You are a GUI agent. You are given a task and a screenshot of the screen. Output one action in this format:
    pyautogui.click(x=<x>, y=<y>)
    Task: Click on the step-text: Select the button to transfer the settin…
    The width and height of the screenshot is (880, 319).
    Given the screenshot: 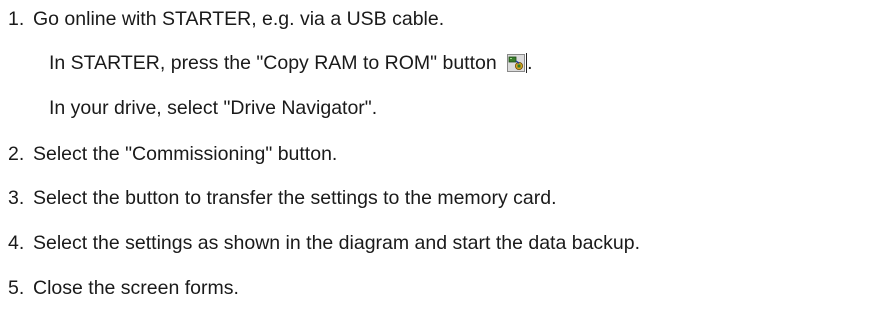 What is the action you would take?
    pyautogui.click(x=295, y=198)
    